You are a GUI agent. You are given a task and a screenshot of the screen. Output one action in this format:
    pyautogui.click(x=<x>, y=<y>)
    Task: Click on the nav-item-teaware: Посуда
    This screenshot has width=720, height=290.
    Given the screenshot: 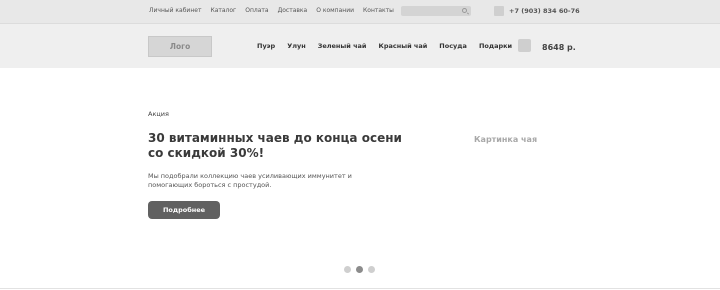 What is the action you would take?
    pyautogui.click(x=453, y=46)
    